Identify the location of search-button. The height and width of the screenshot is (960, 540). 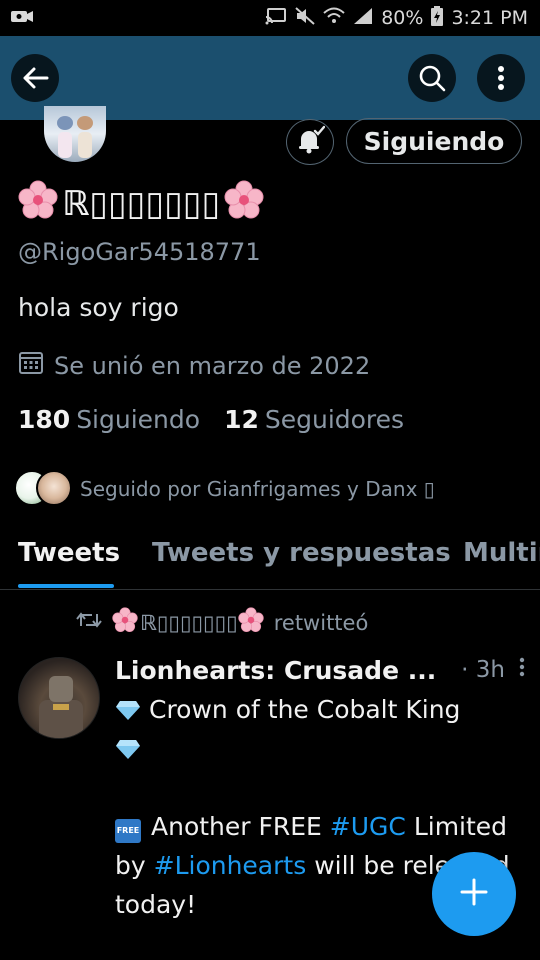
(432, 78).